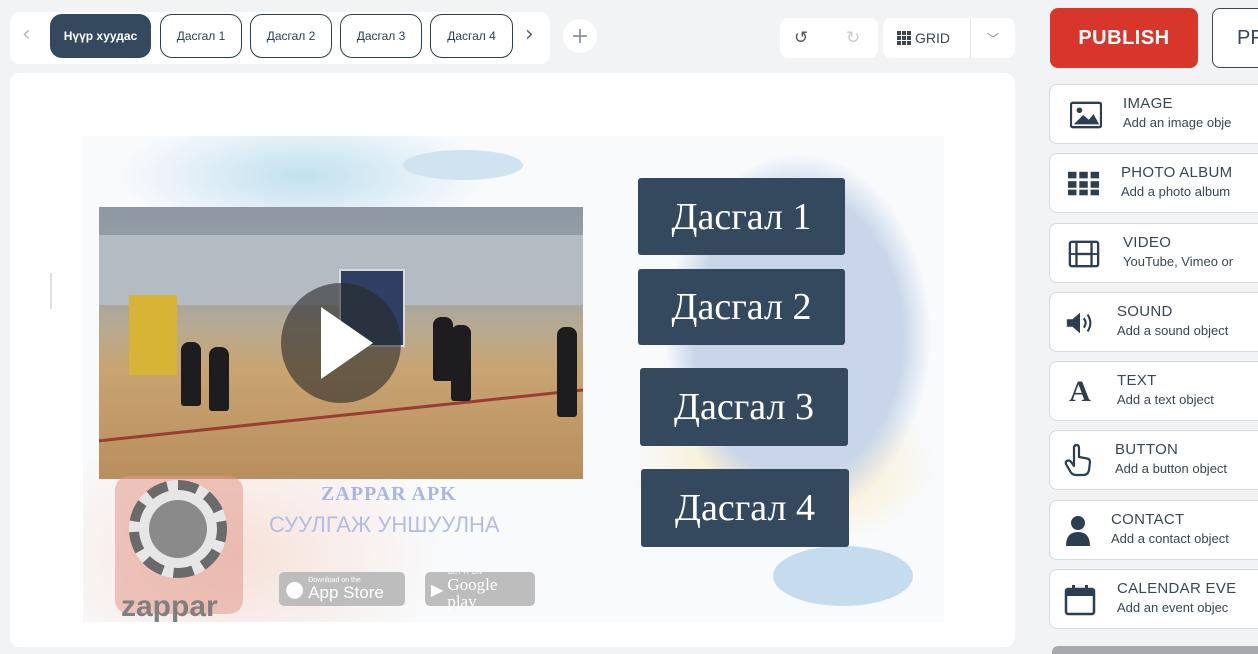 The width and height of the screenshot is (1258, 654). I want to click on preview-button: PF, so click(1235, 38).